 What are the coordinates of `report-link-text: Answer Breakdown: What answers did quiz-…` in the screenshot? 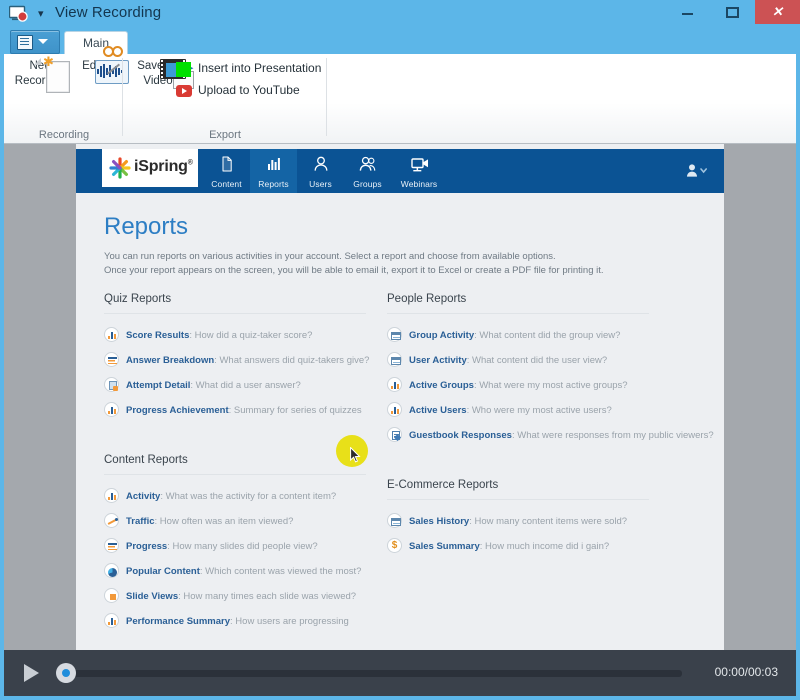 It's located at (248, 360).